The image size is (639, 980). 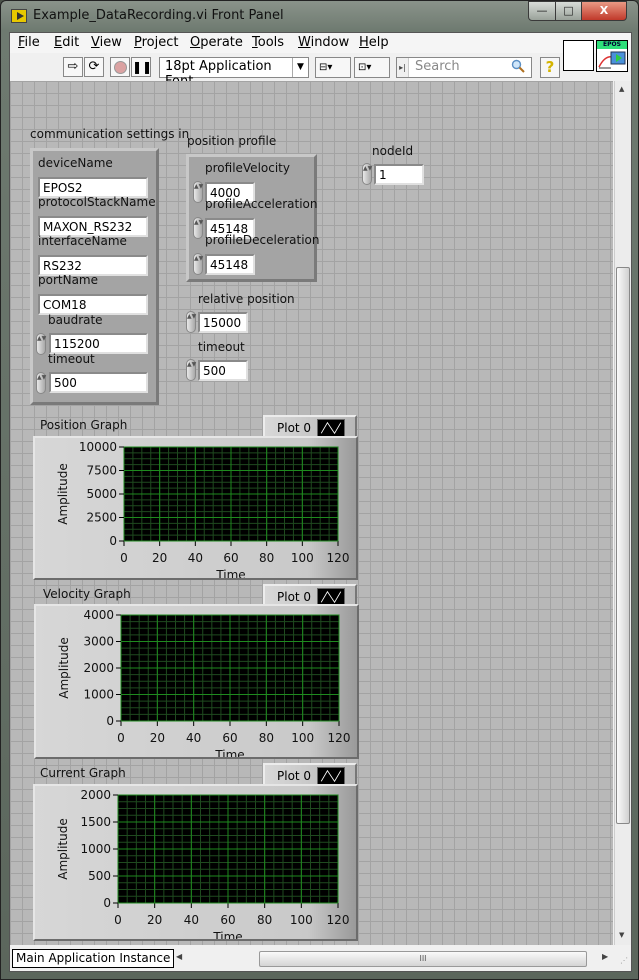 I want to click on search-grip-icon: ▸|, so click(x=403, y=67).